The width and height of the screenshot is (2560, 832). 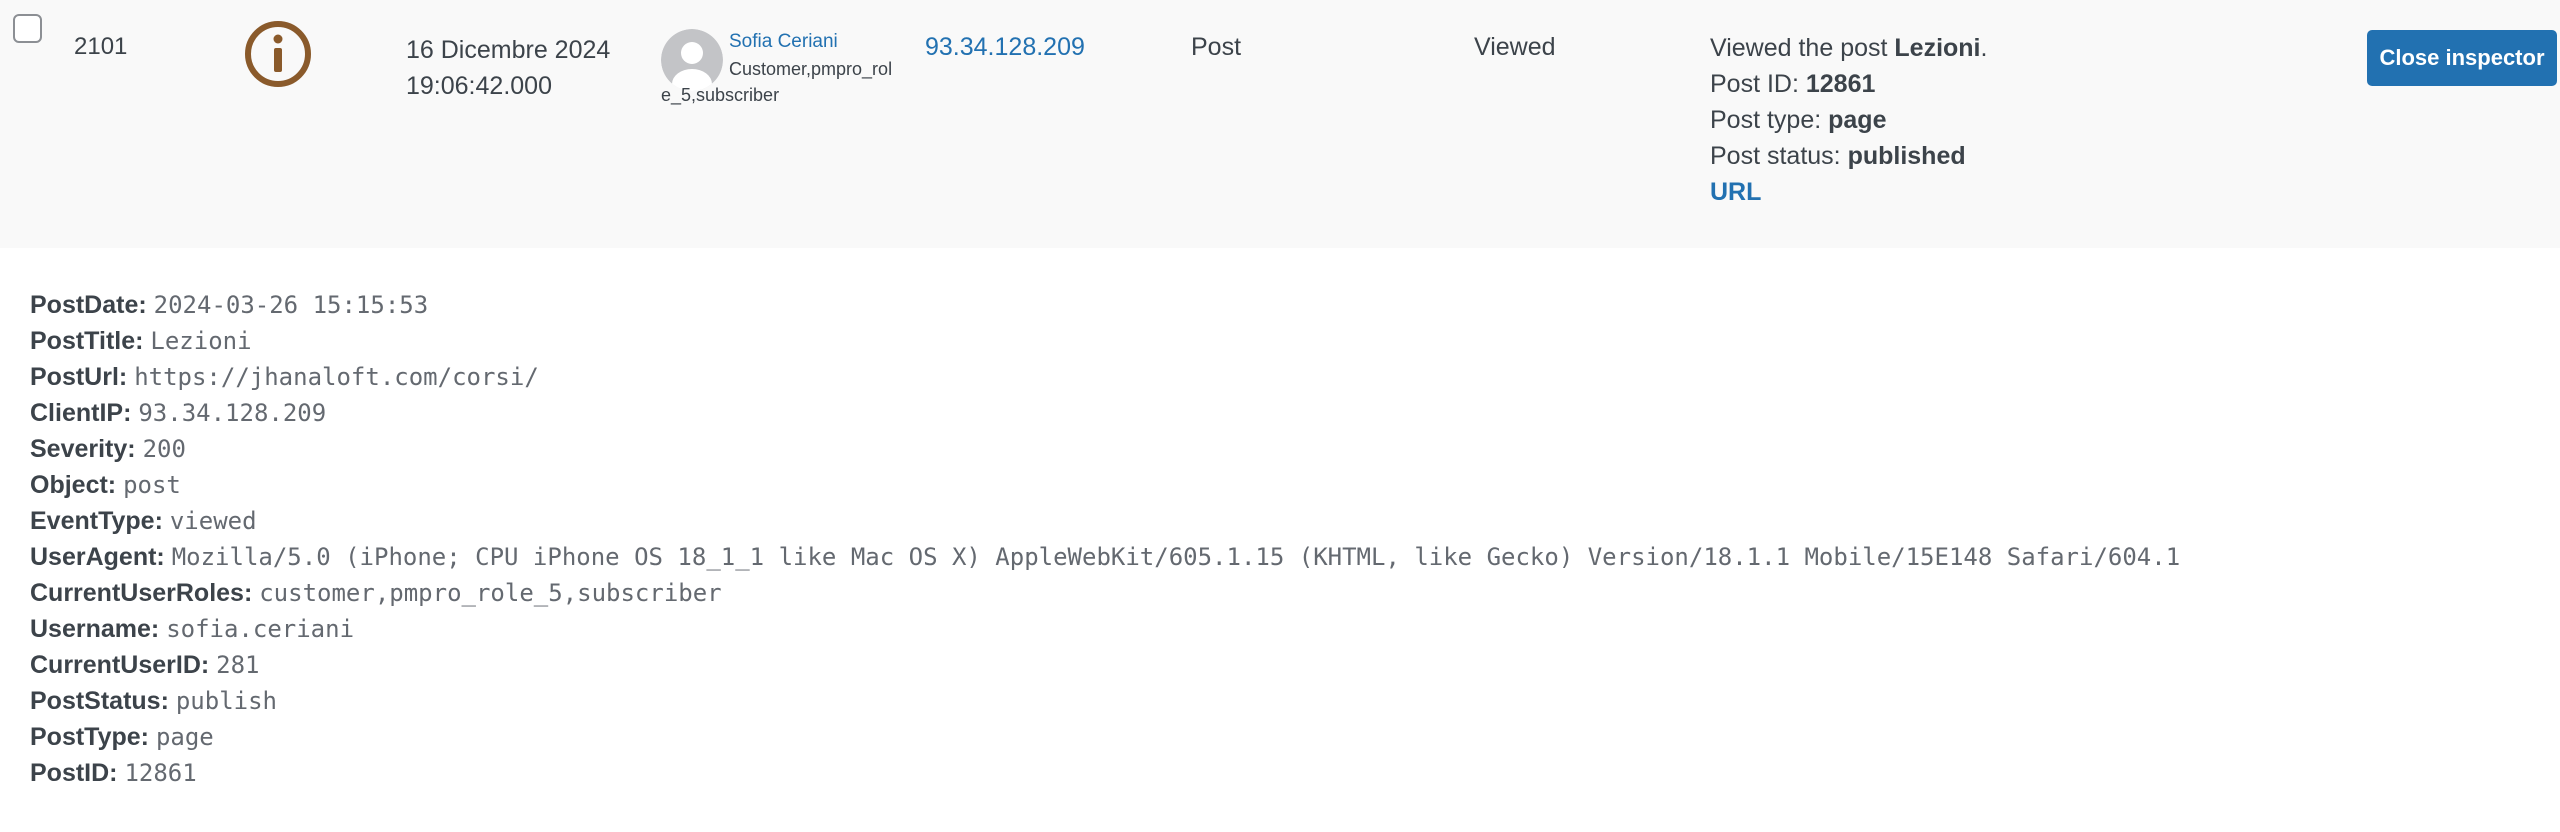 What do you see at coordinates (97, 557) in the screenshot?
I see `inspector-field-key: UserAgent:` at bounding box center [97, 557].